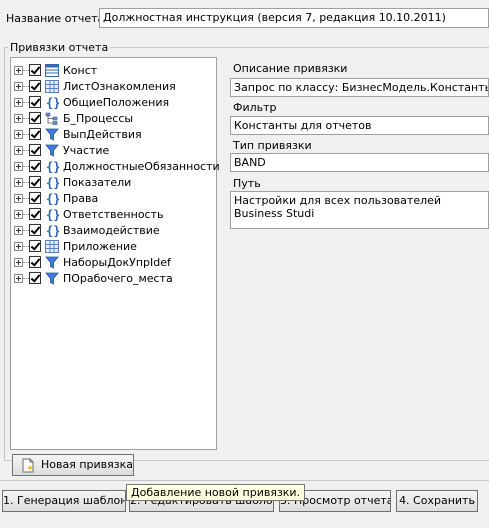 The image size is (489, 528). Describe the element at coordinates (100, 246) in the screenshot. I see `tree-item-label: Приложение` at that location.